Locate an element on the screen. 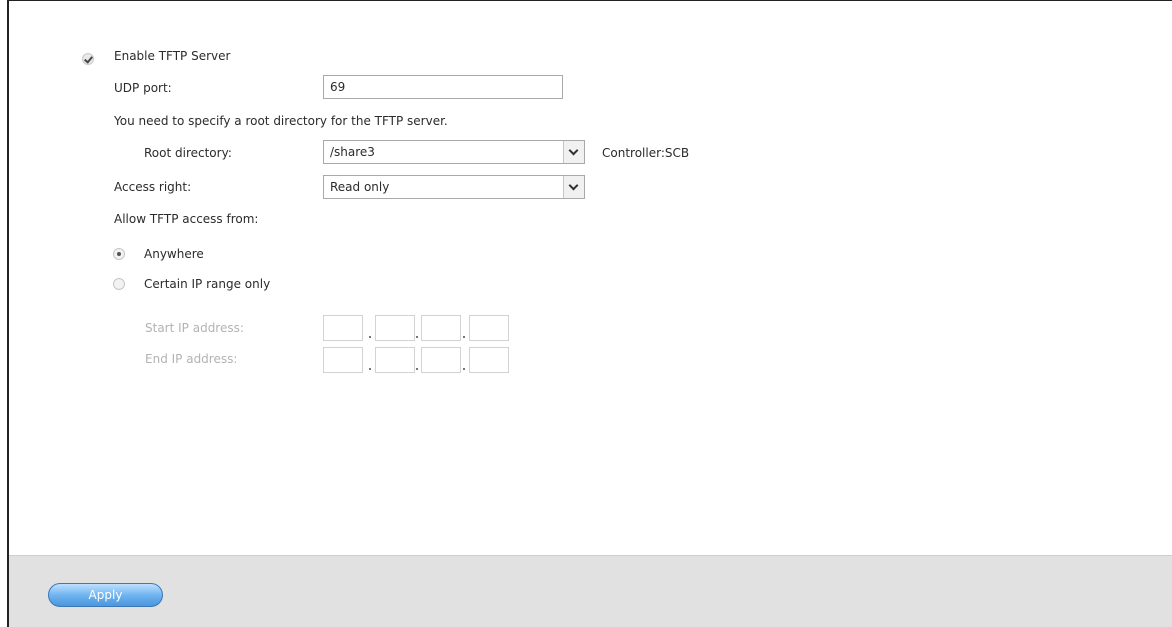  start-ip-label: Start IP address: is located at coordinates (194, 328).